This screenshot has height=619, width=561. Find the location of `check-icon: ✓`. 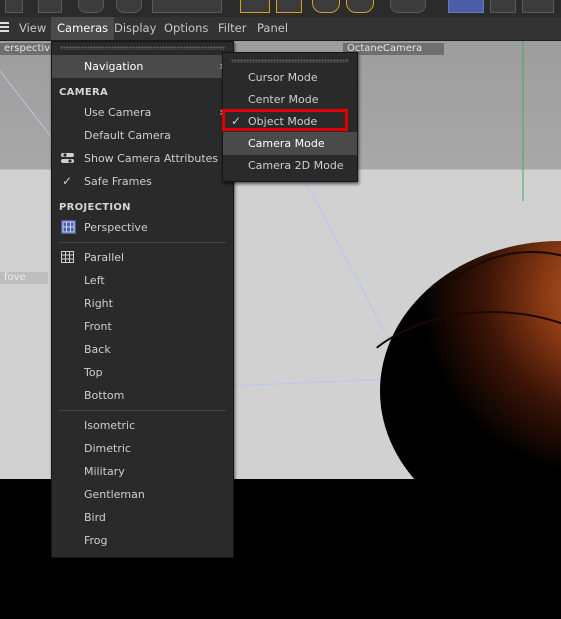

check-icon: ✓ is located at coordinates (67, 181).